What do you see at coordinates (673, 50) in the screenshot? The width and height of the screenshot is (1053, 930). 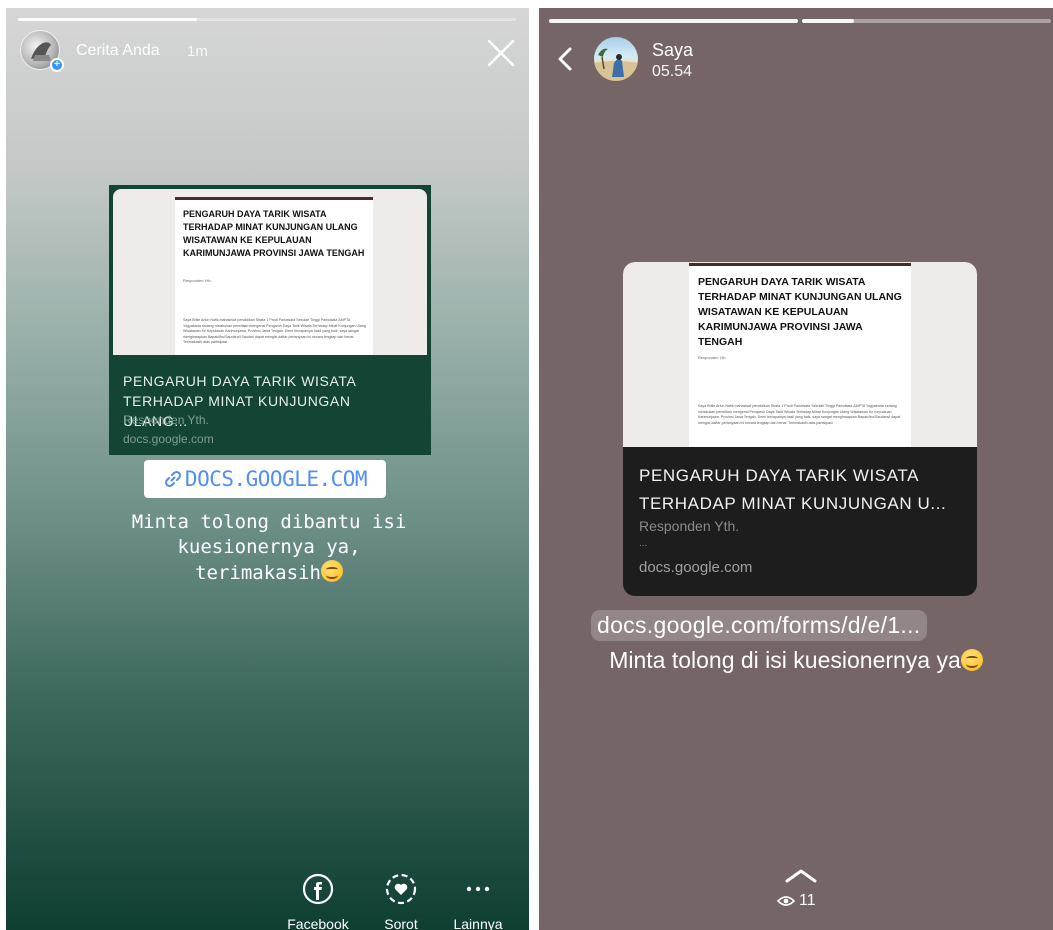 I see `status-username: Saya` at bounding box center [673, 50].